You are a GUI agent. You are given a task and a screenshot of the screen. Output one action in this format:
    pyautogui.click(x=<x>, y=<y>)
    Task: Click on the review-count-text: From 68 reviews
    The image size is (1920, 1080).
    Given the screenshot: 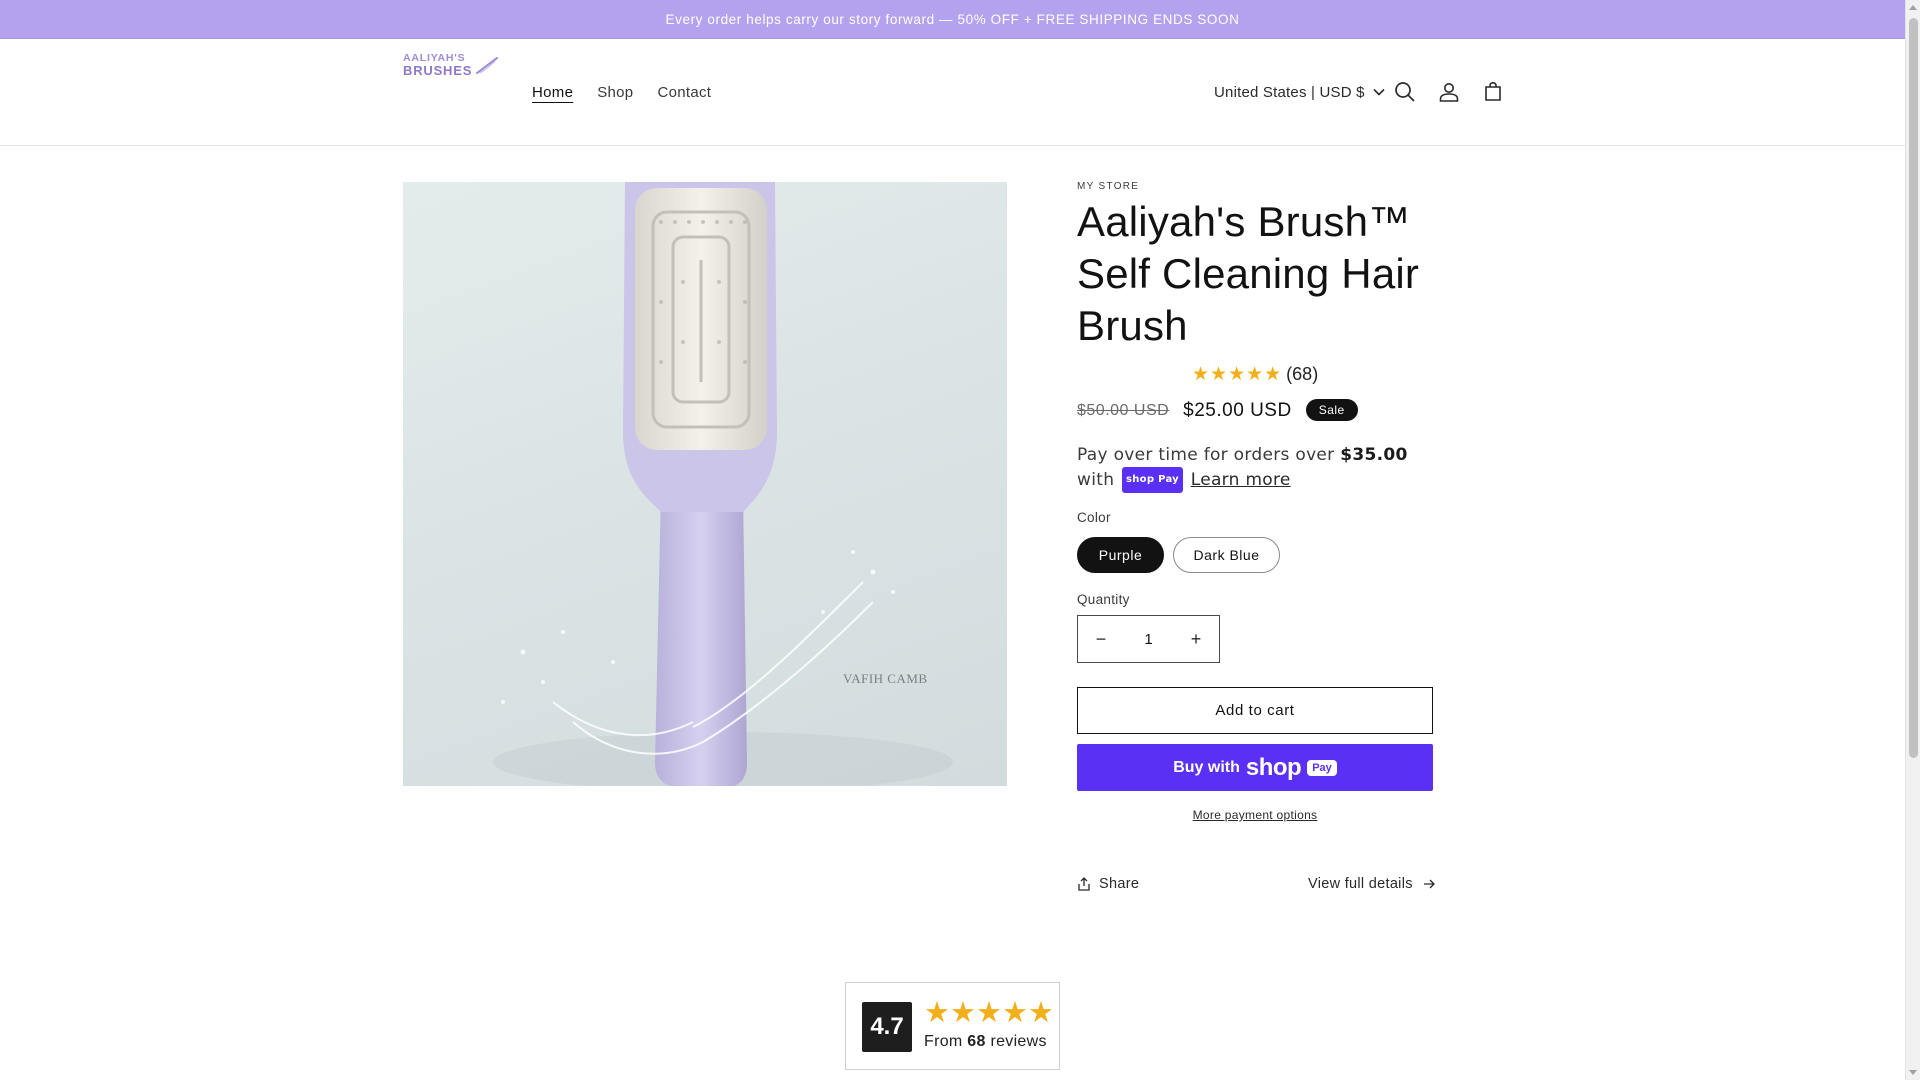 What is the action you would take?
    pyautogui.click(x=985, y=1042)
    